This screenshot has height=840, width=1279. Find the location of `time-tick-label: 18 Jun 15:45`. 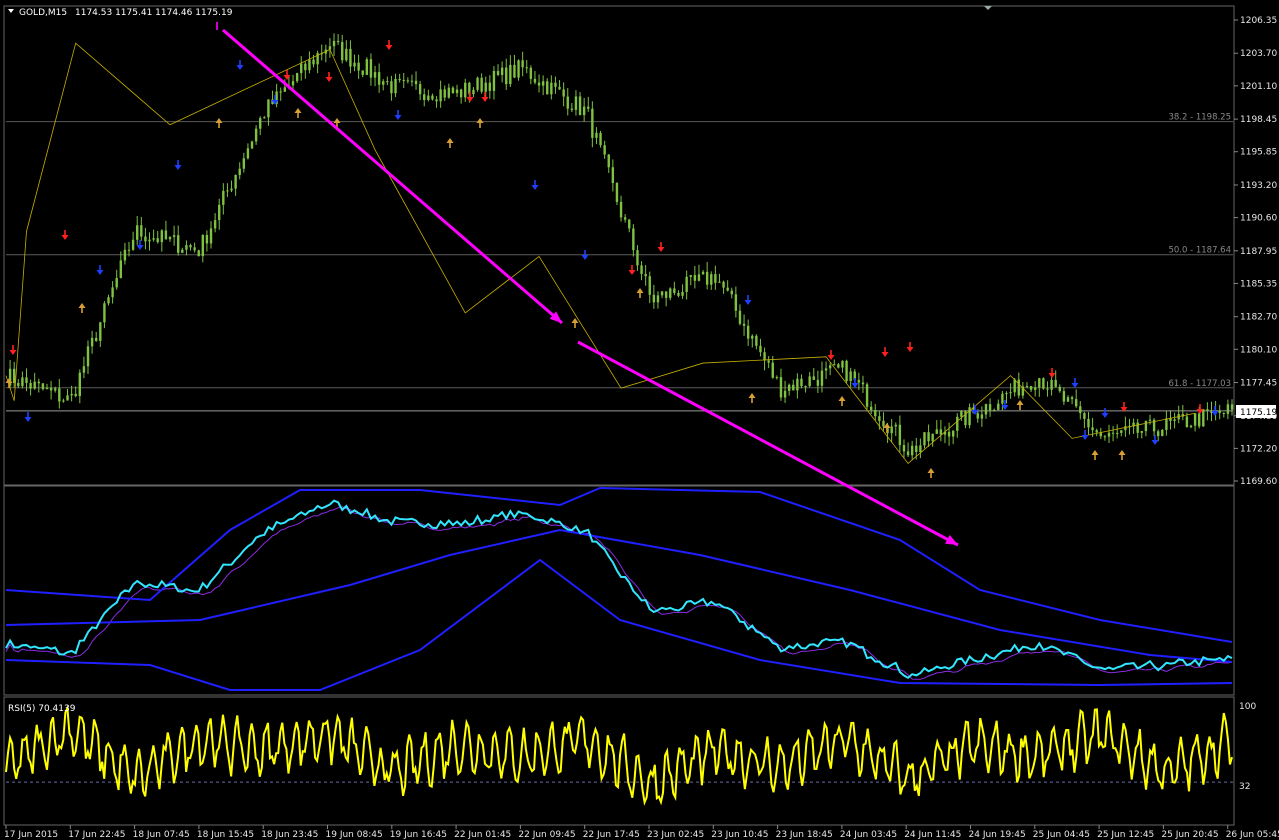

time-tick-label: 18 Jun 15:45 is located at coordinates (225, 835).